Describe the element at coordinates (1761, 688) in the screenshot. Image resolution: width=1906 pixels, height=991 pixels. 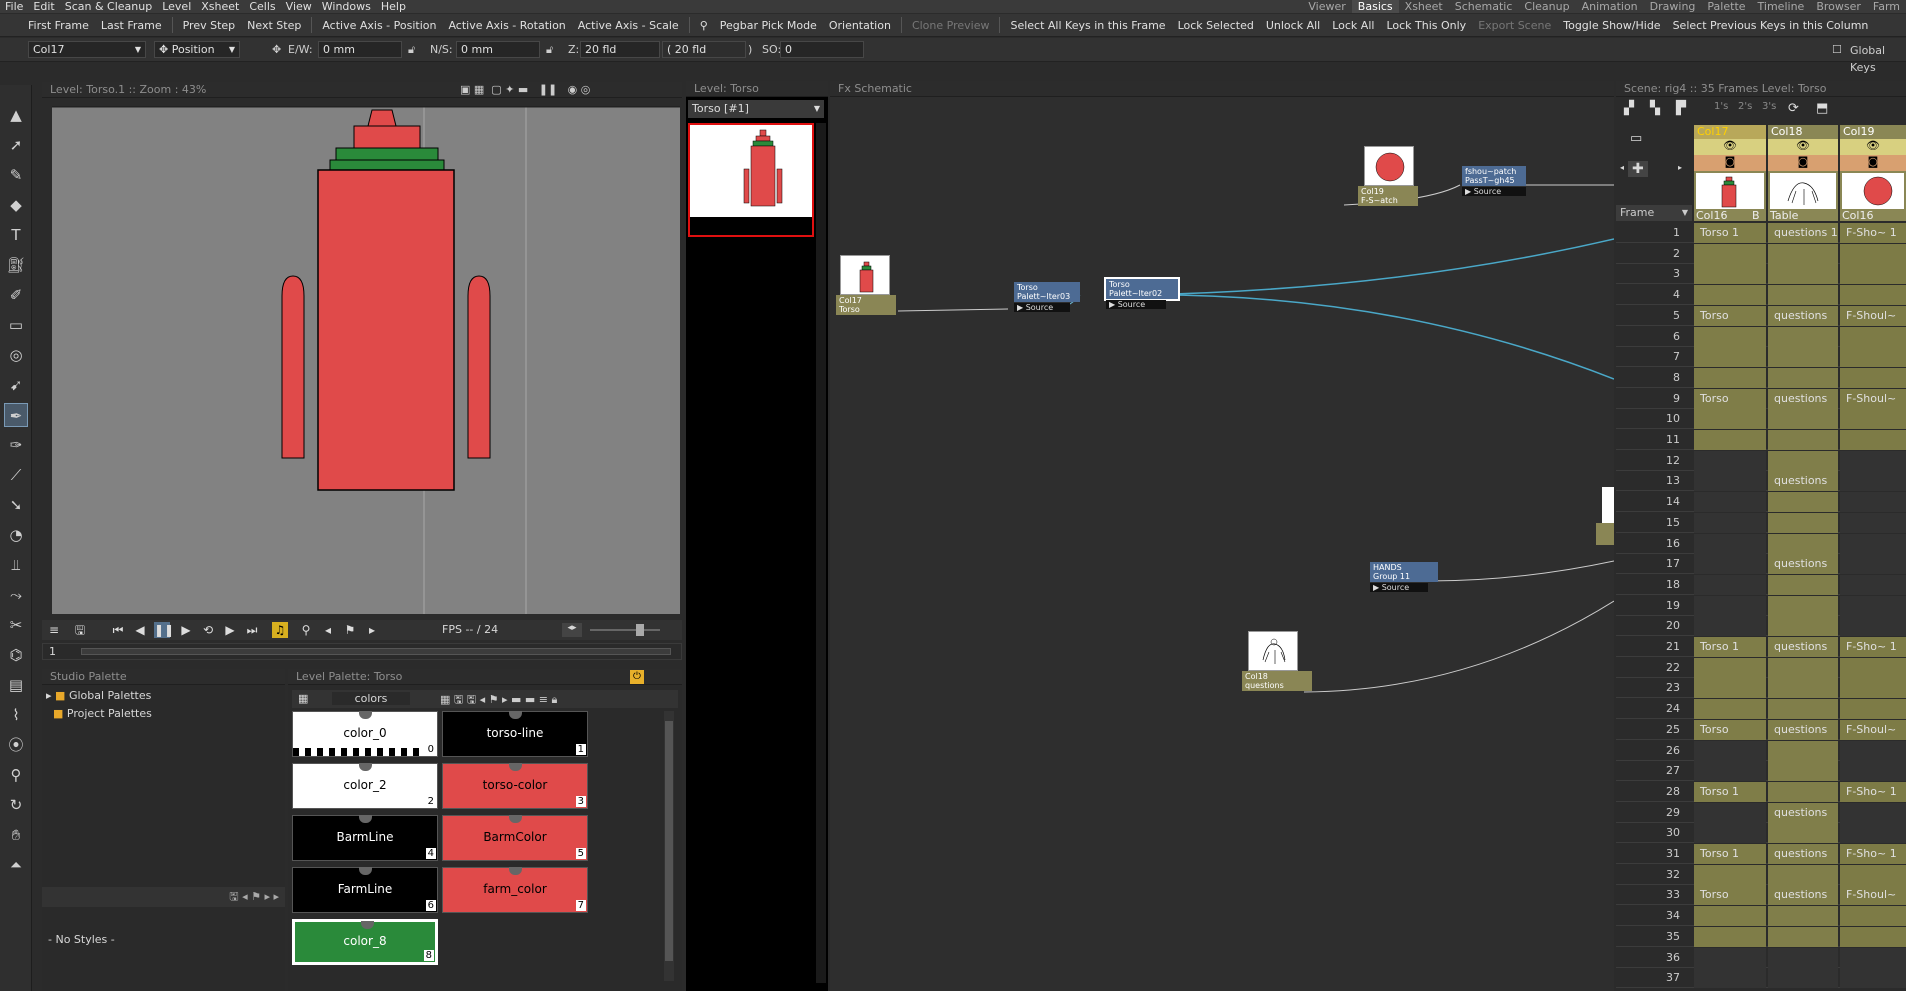
I see `xsheet-row: 23` at that location.